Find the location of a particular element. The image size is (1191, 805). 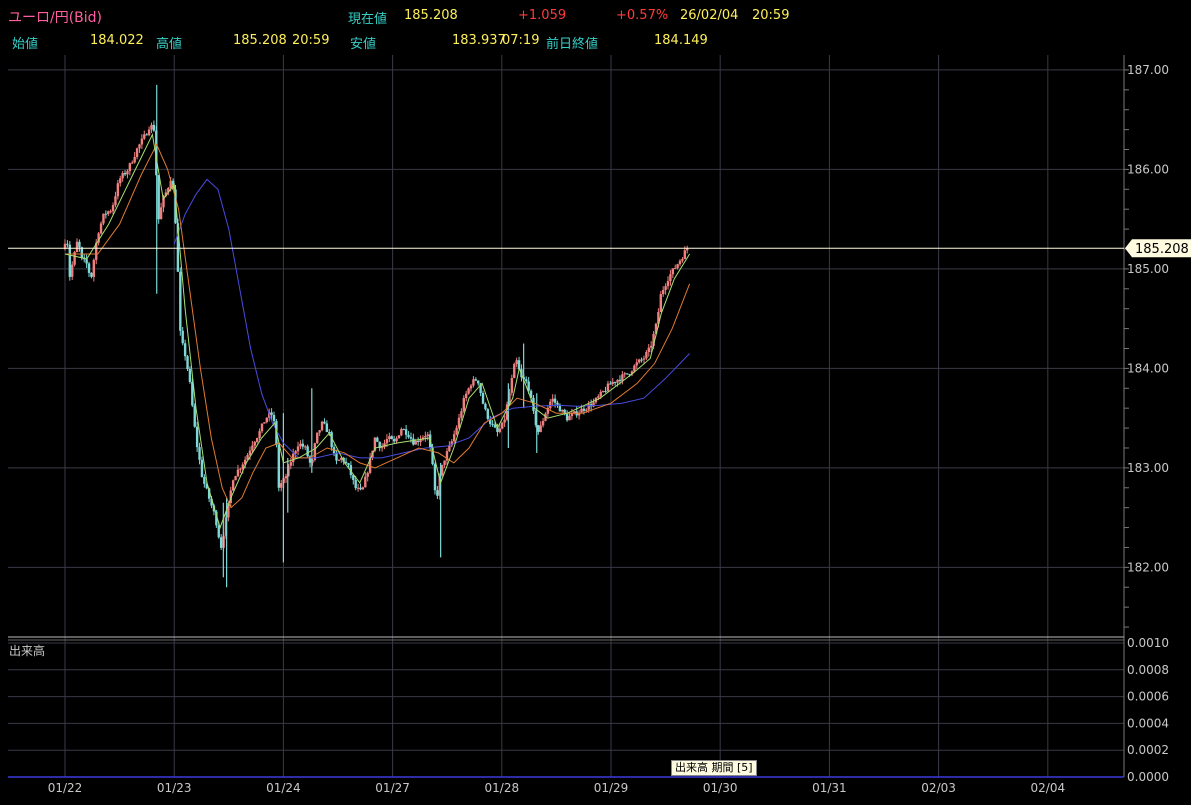

date-tick-label: 01/31 is located at coordinates (829, 788).